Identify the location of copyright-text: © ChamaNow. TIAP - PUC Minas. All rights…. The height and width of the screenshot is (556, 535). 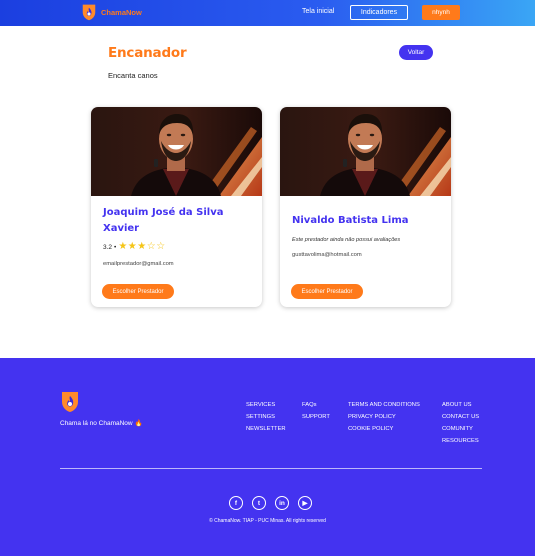
(267, 521).